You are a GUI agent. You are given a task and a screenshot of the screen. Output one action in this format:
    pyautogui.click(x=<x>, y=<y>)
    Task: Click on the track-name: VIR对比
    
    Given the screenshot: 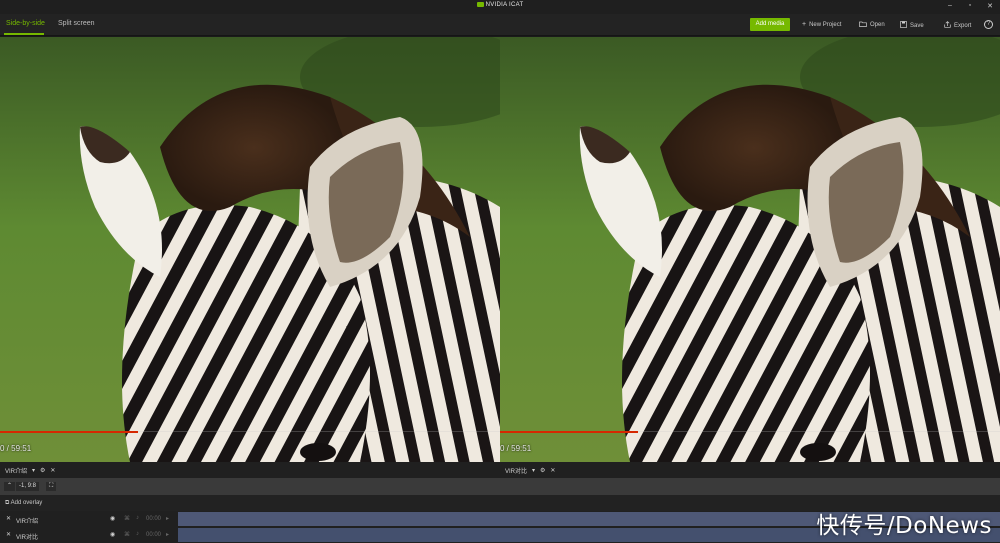 What is the action you would take?
    pyautogui.click(x=27, y=538)
    